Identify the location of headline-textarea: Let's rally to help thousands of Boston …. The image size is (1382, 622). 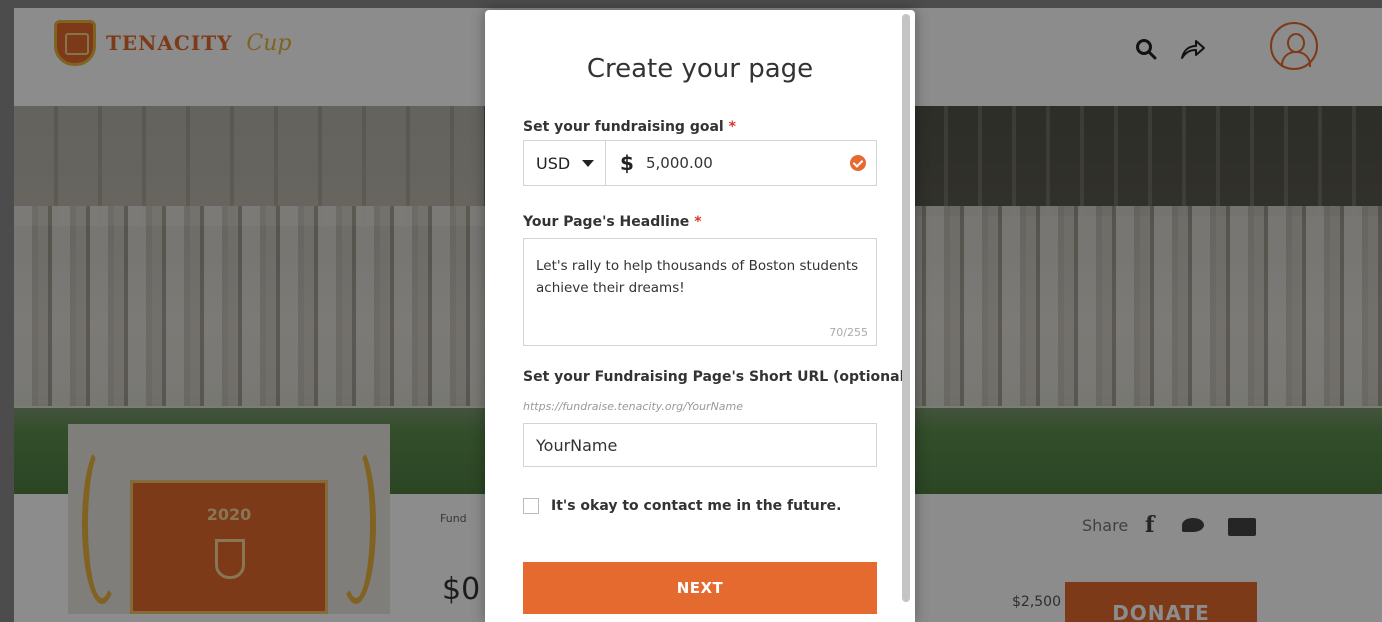
(700, 292).